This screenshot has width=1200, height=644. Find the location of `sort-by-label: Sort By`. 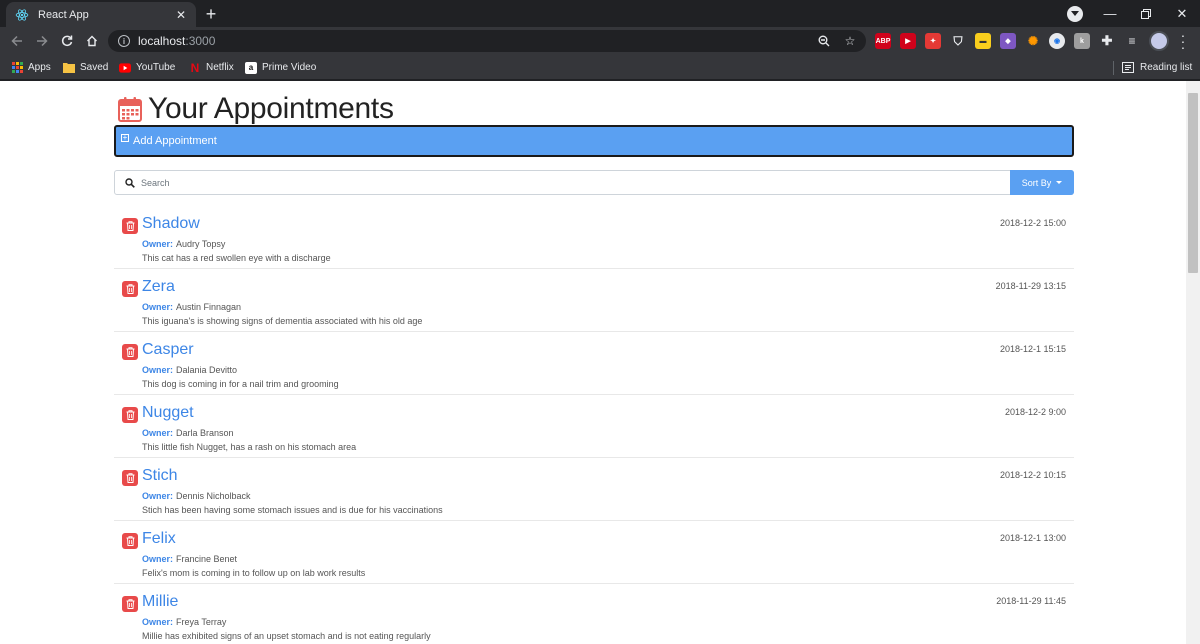

sort-by-label: Sort By is located at coordinates (1036, 182).